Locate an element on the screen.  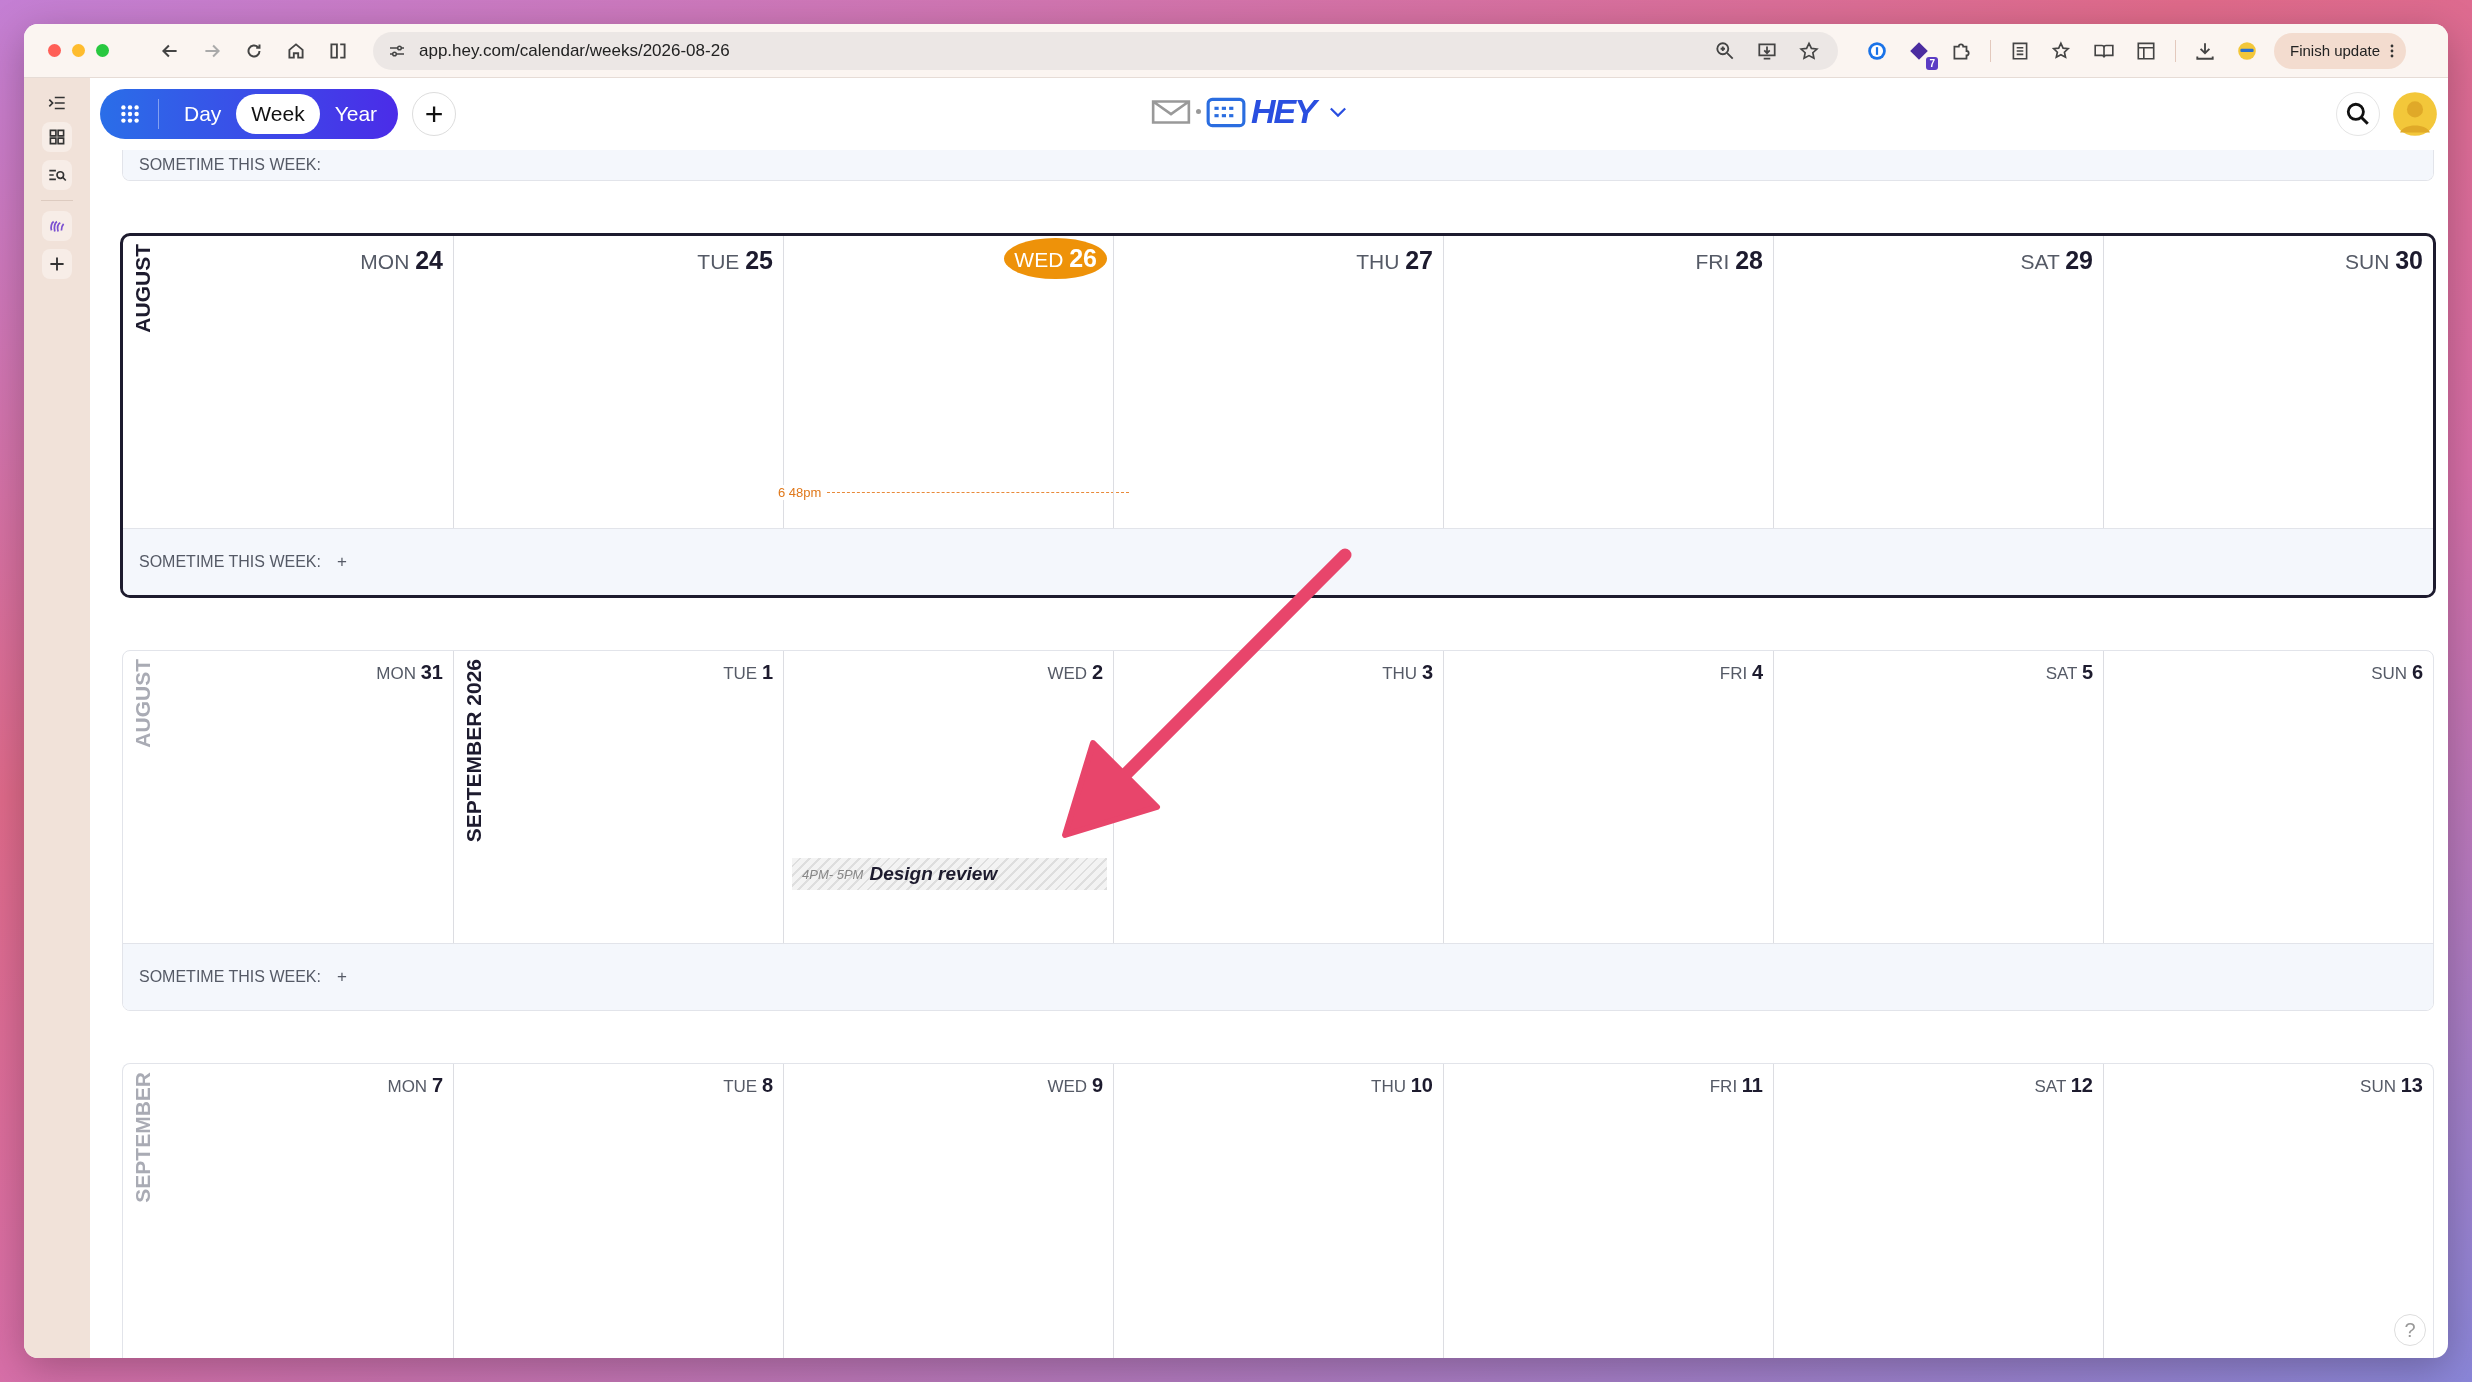
day-header: SUN 30 is located at coordinates (2384, 260).